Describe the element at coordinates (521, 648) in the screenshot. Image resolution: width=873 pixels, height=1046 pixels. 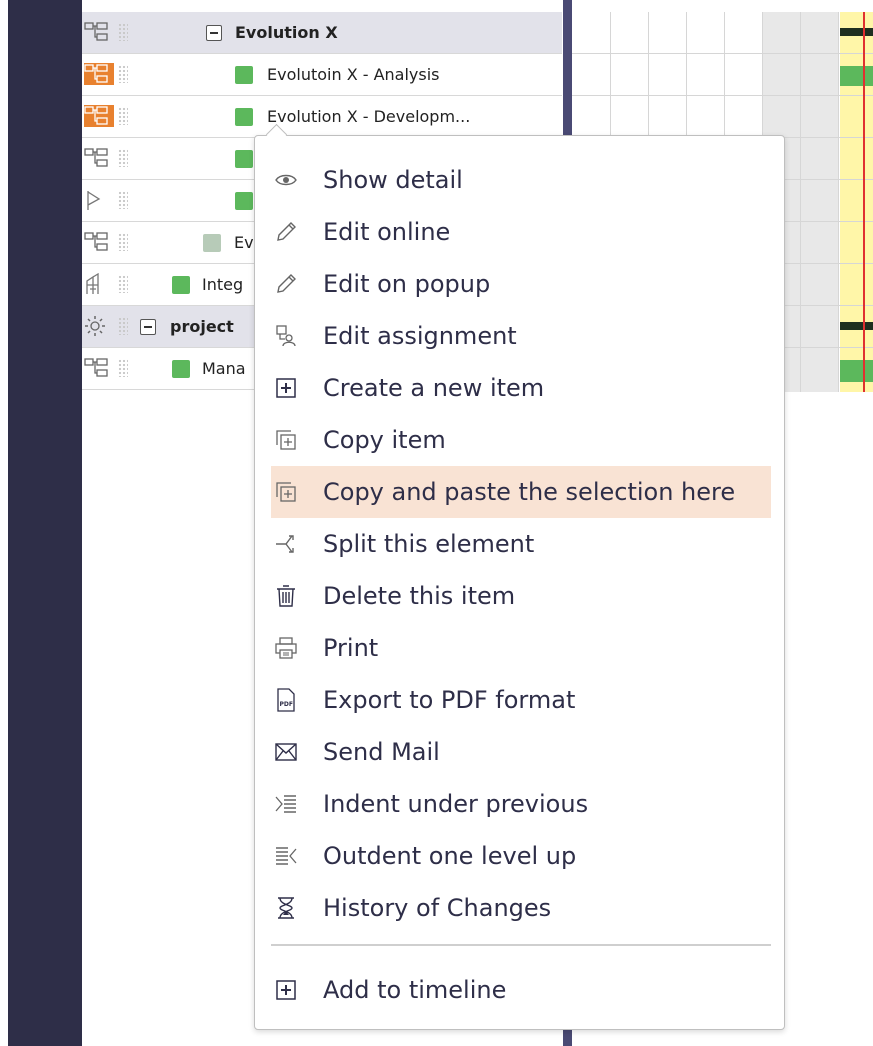
I see `menu-item-print: Print` at that location.